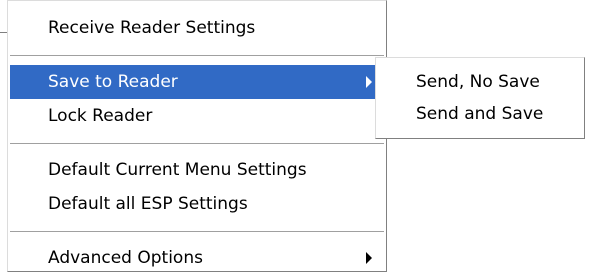 The image size is (596, 274). What do you see at coordinates (197, 116) in the screenshot?
I see `menu-item-lock-reader: Lock Reader` at bounding box center [197, 116].